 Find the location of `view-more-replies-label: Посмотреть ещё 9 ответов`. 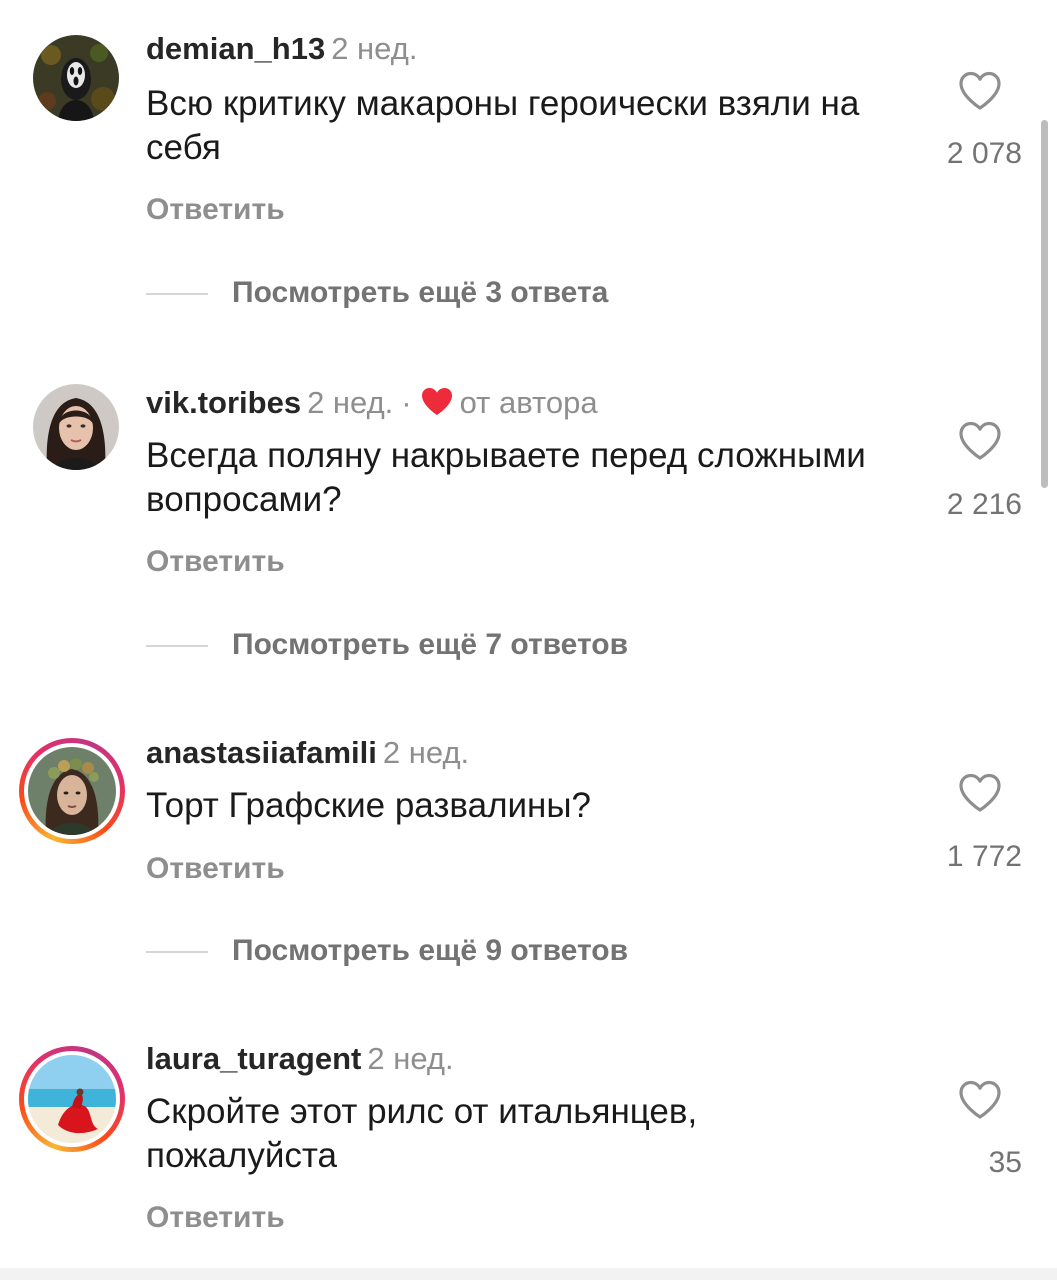

view-more-replies-label: Посмотреть ещё 9 ответов is located at coordinates (430, 951).